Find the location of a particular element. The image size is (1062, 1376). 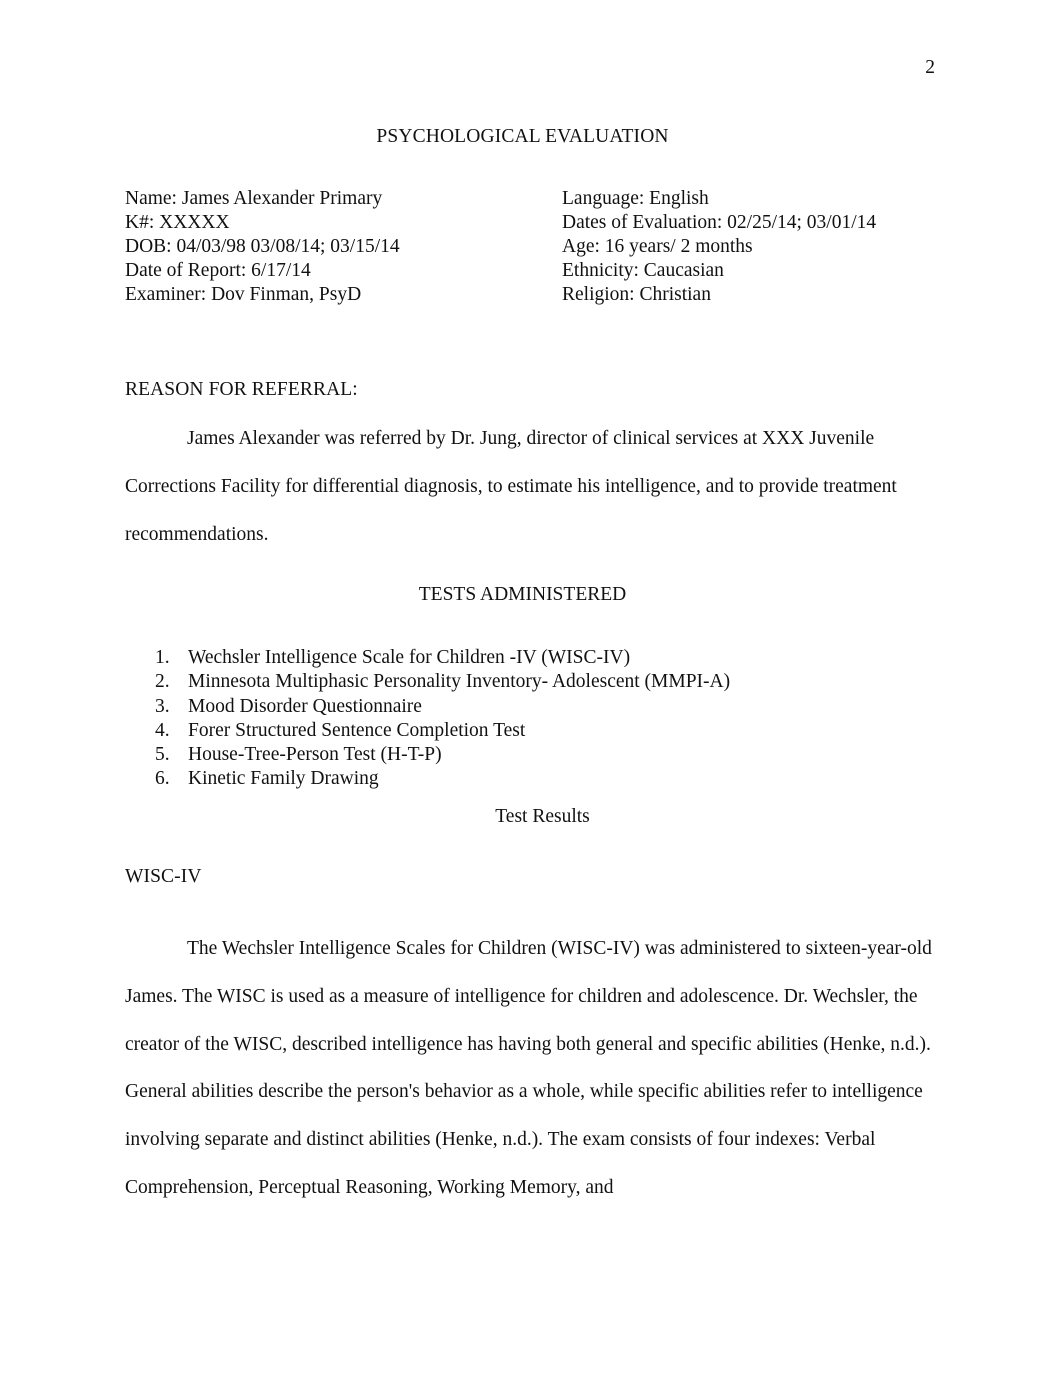

list-item-number: 5. is located at coordinates (162, 755).